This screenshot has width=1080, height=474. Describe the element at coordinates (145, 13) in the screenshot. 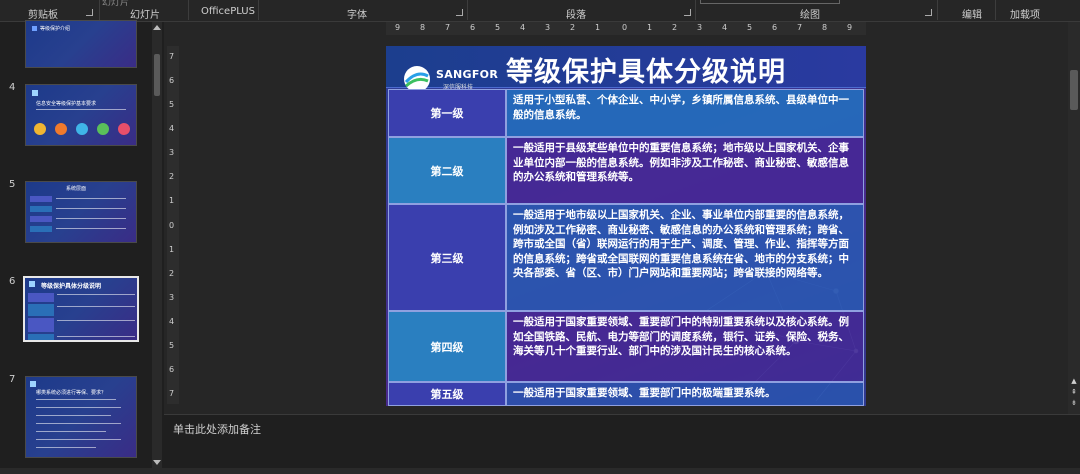

I see `ribbon-group-slides: 幻灯片` at that location.